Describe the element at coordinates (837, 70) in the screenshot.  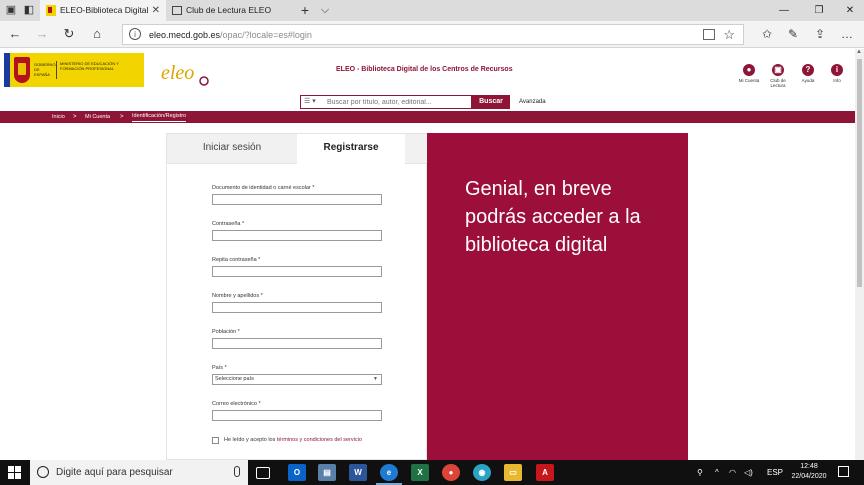
I see `info-icon: i` at that location.